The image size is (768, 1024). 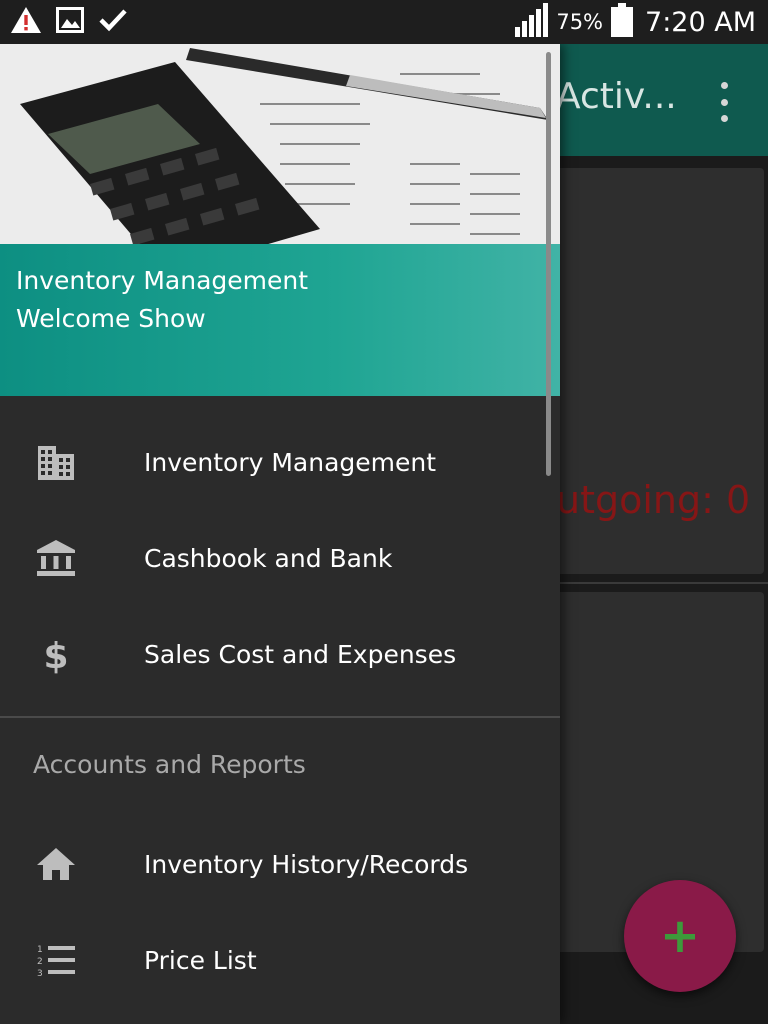 I want to click on drawer-item-label: Price List, so click(x=200, y=960).